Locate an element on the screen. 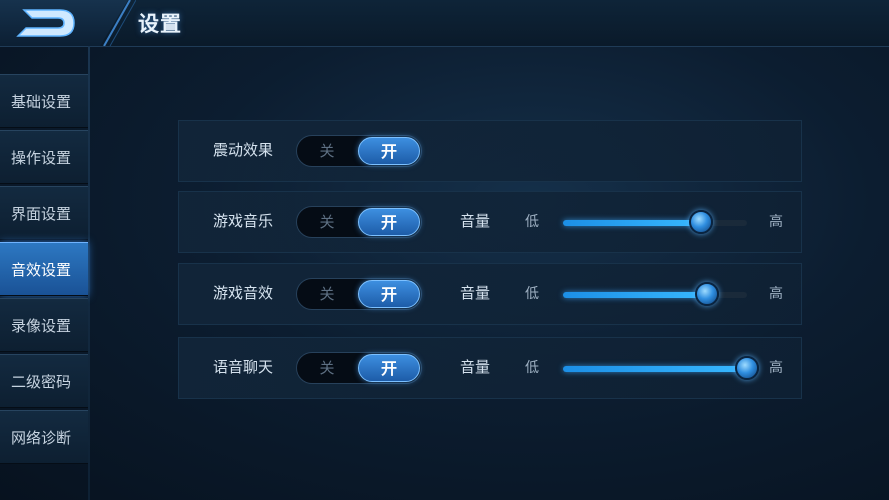  sidebar-item-label: 二级密码 is located at coordinates (41, 381).